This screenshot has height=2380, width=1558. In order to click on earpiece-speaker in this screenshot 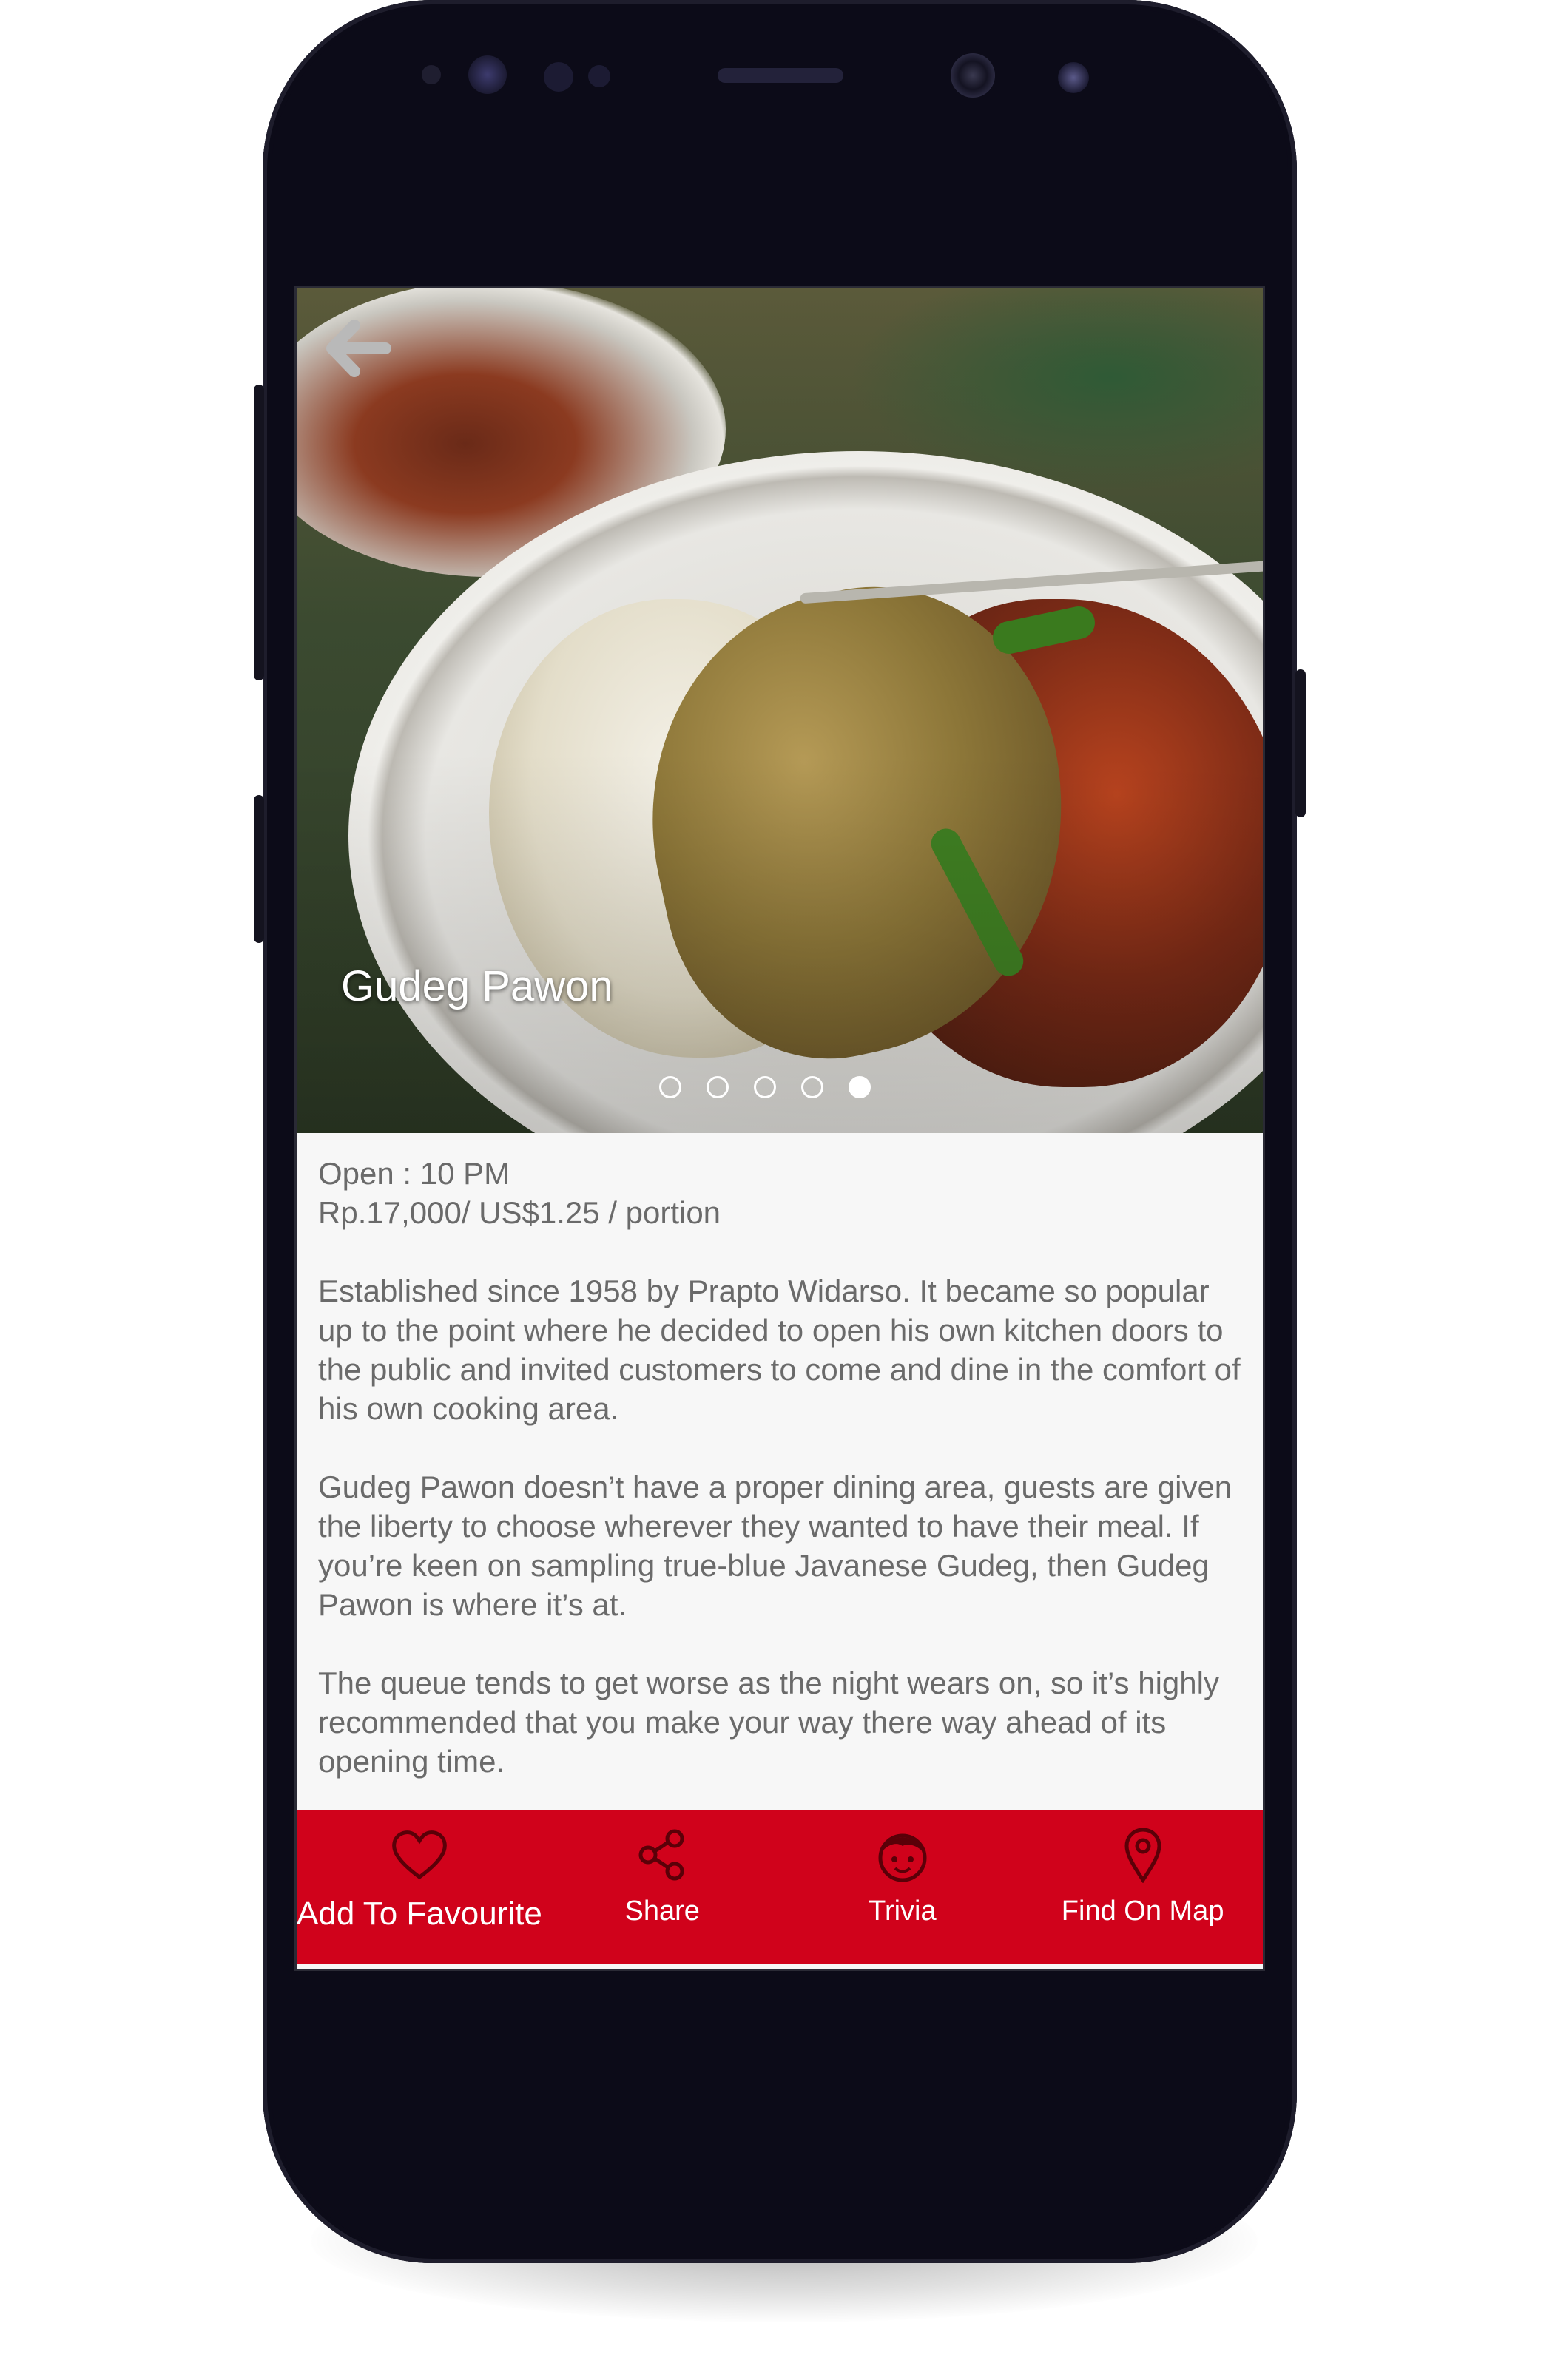, I will do `click(781, 76)`.